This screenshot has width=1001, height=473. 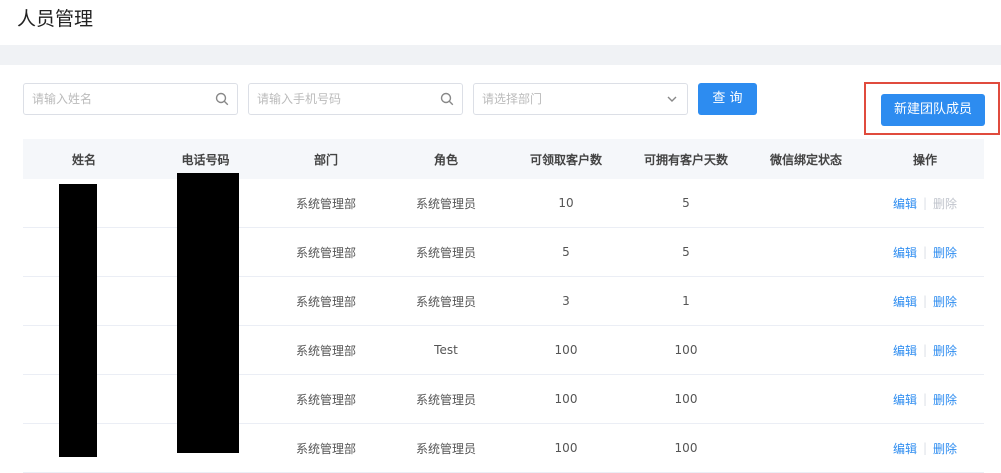 What do you see at coordinates (566, 252) in the screenshot?
I see `cell-claimable-customers: 5` at bounding box center [566, 252].